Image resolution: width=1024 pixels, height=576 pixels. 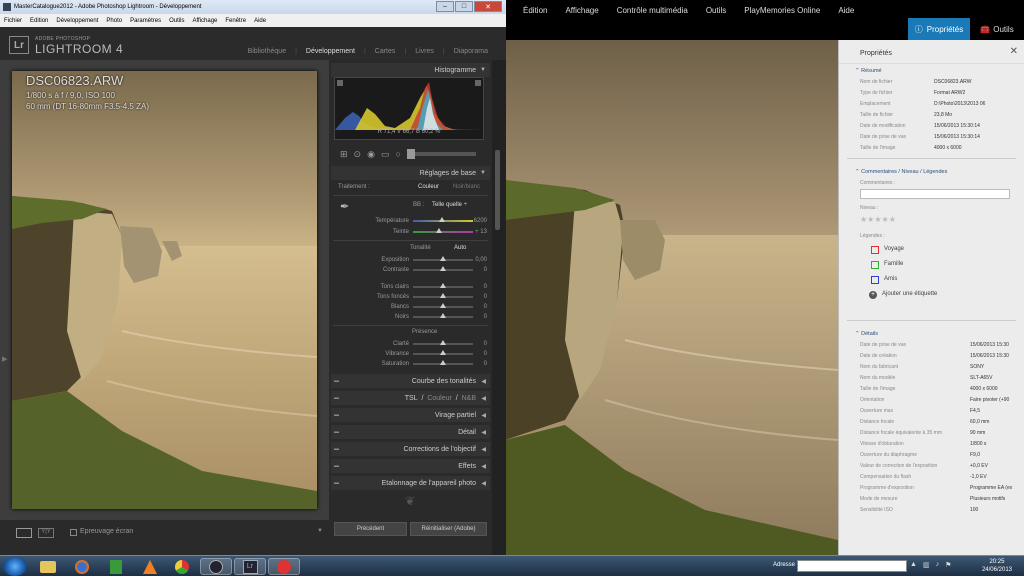 I want to click on tool-slider, so click(x=441, y=154).